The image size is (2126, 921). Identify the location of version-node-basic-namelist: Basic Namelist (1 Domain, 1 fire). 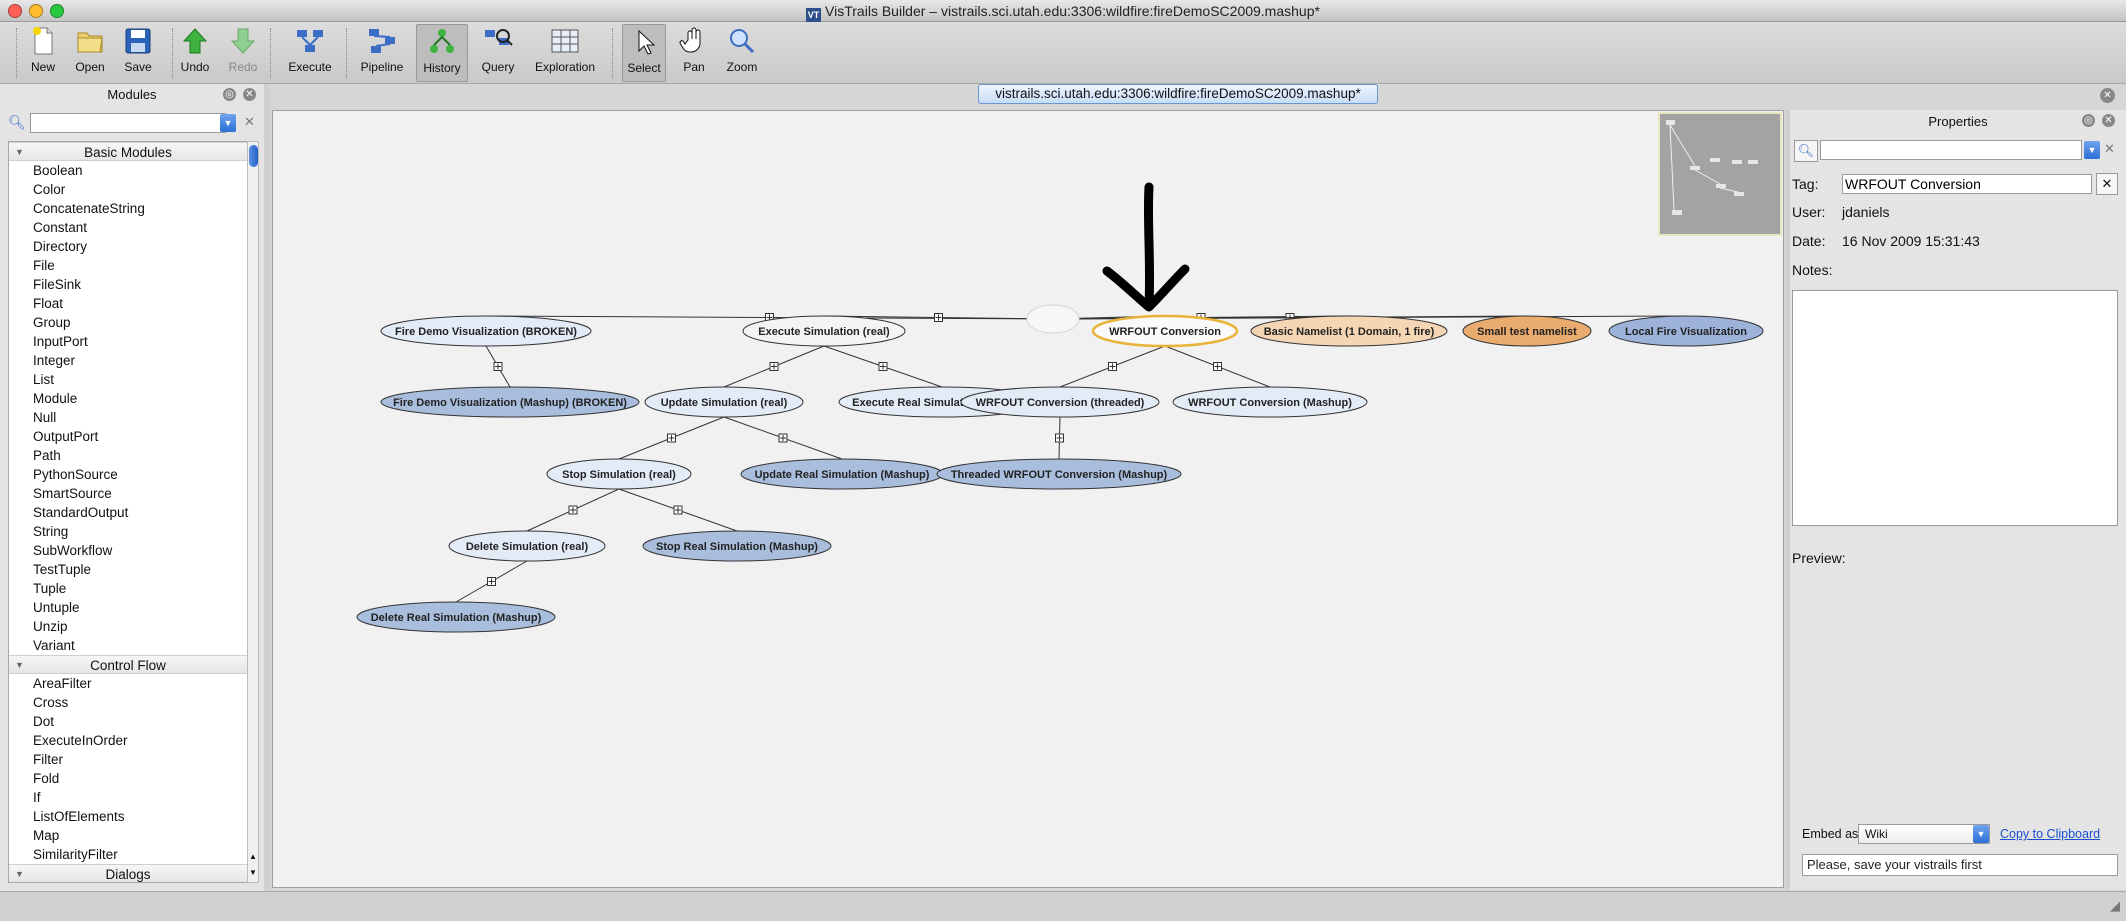
(1349, 331).